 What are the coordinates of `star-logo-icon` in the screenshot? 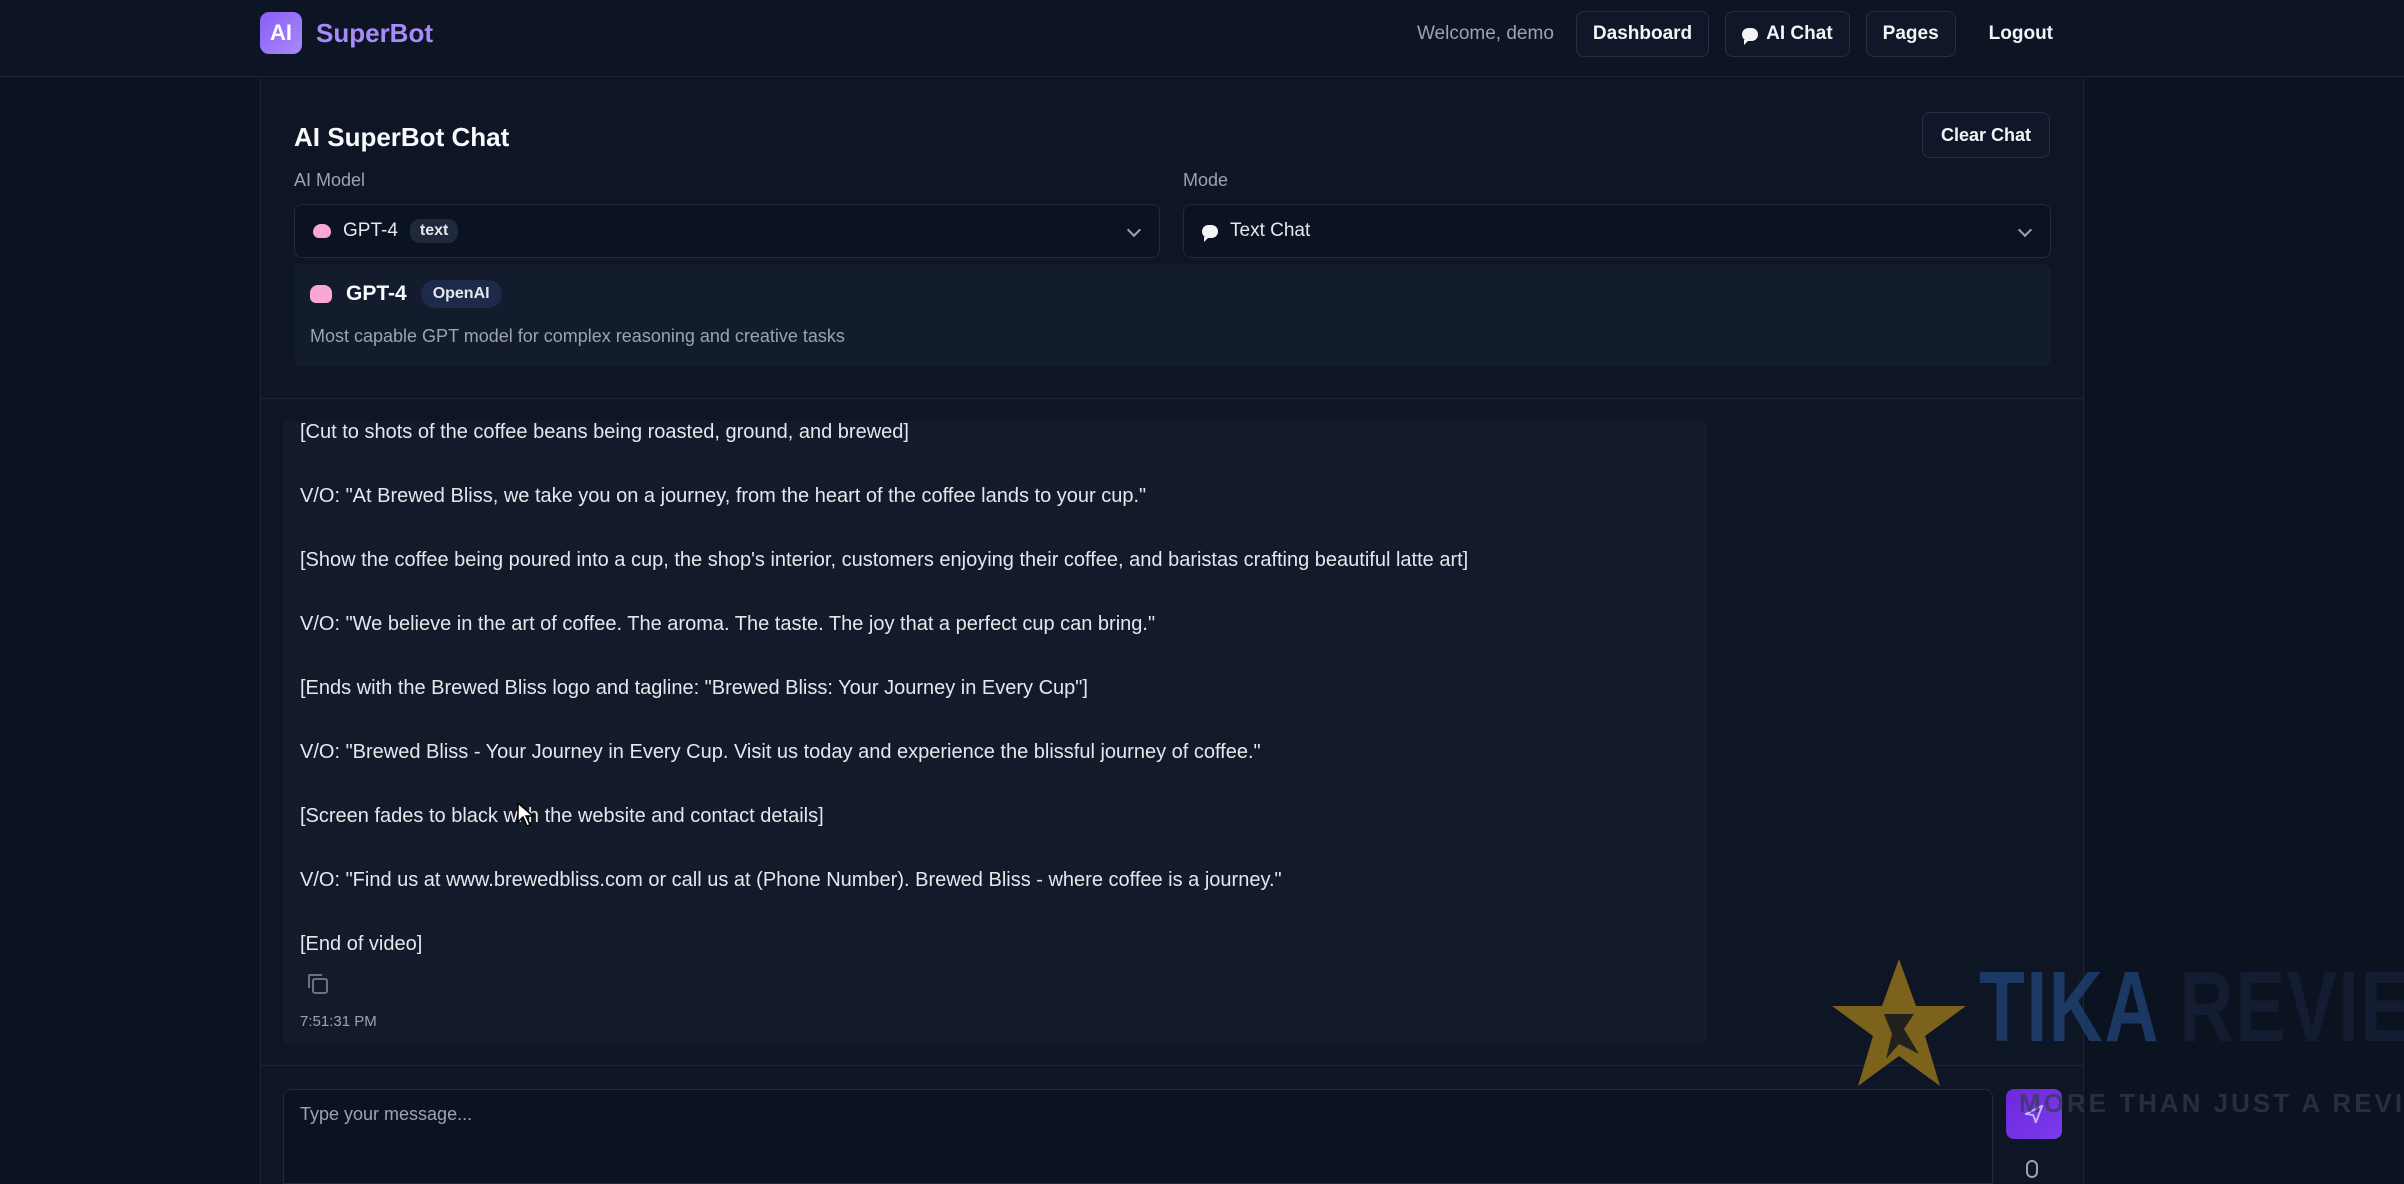 It's located at (1899, 1022).